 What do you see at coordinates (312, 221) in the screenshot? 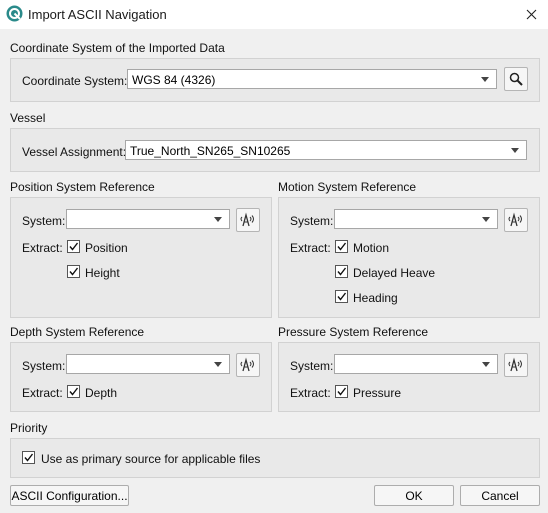
I see `motion-system-label: System:` at bounding box center [312, 221].